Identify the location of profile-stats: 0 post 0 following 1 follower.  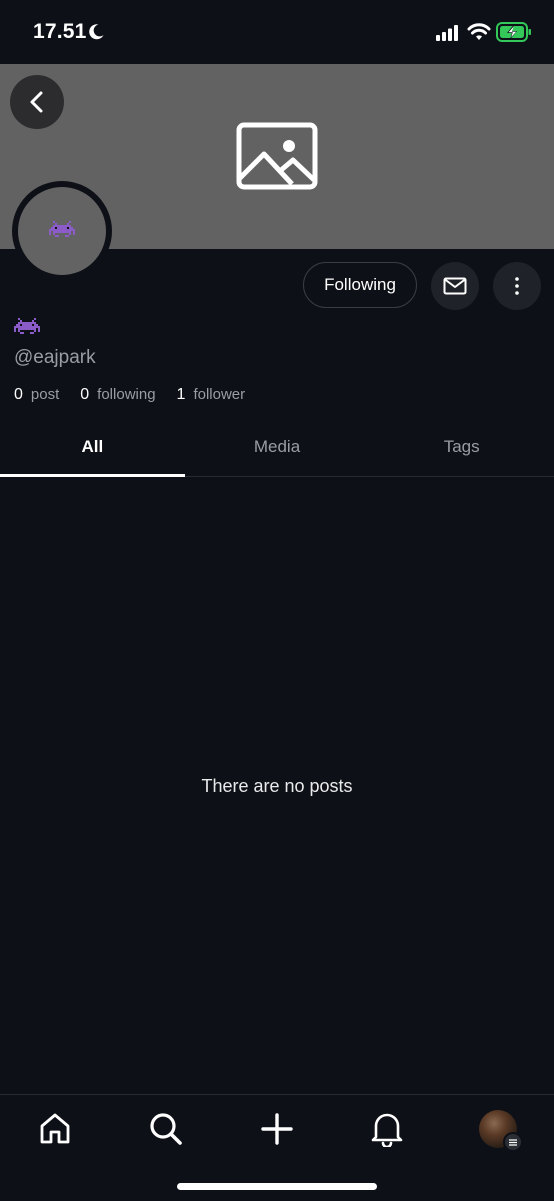
(129, 395).